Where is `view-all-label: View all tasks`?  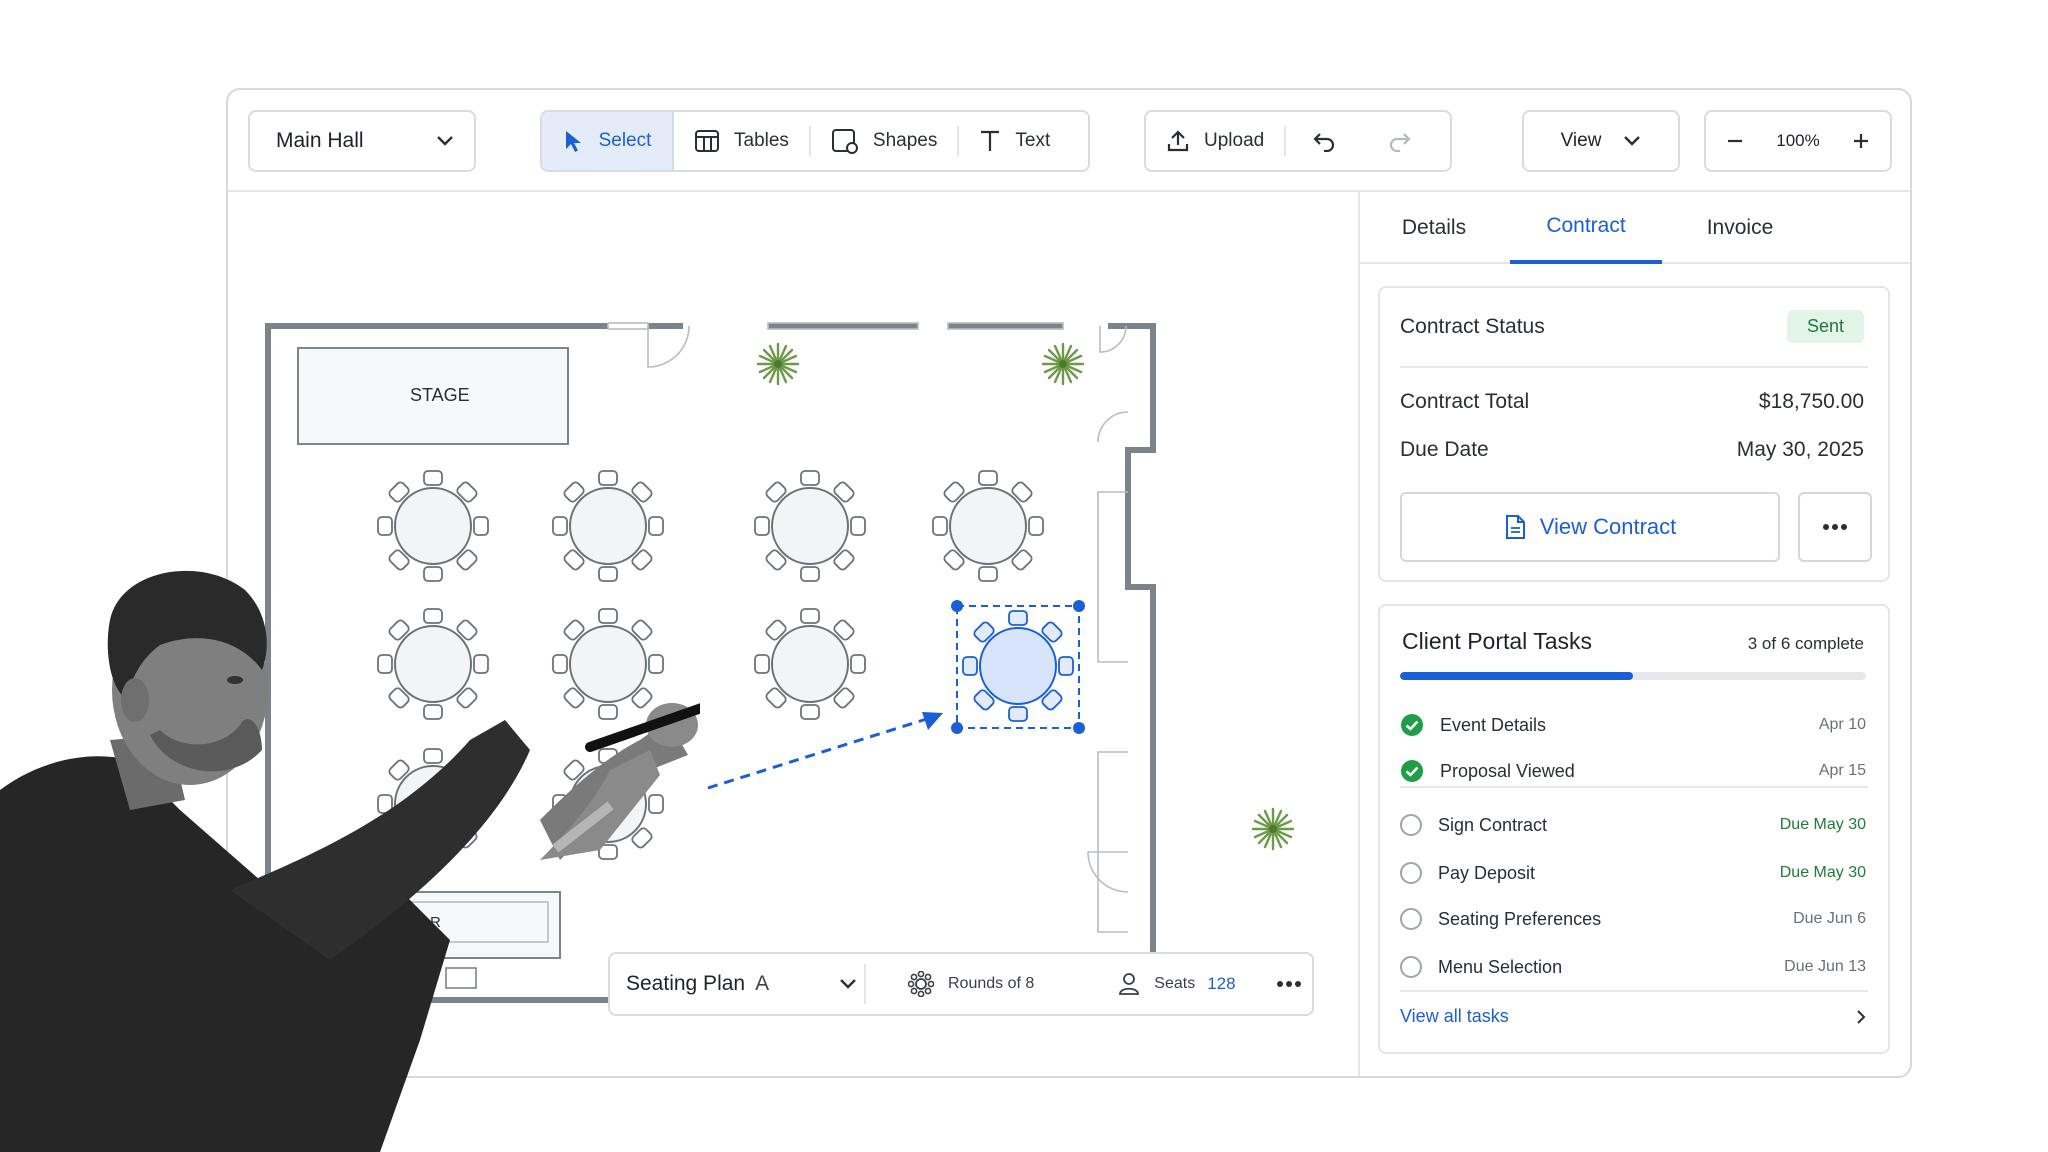
view-all-label: View all tasks is located at coordinates (1454, 1016).